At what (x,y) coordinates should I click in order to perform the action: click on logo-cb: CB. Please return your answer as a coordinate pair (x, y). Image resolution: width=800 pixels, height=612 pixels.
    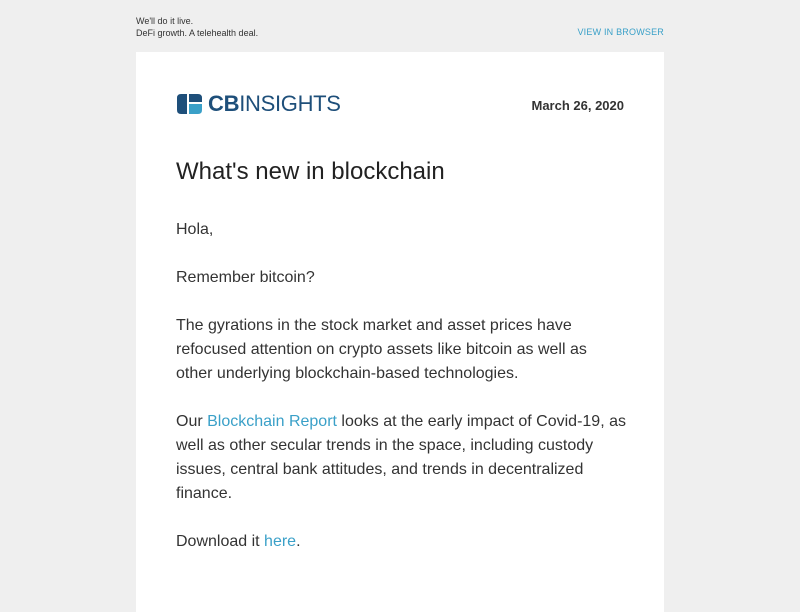
    Looking at the image, I should click on (224, 103).